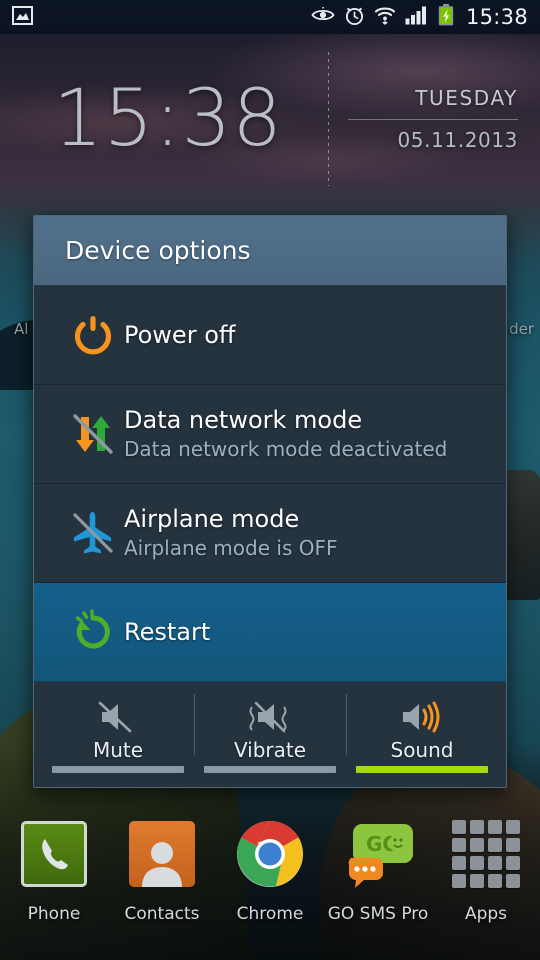 Image resolution: width=540 pixels, height=960 pixels. I want to click on clock-widget-day: TUESDAY, so click(466, 98).